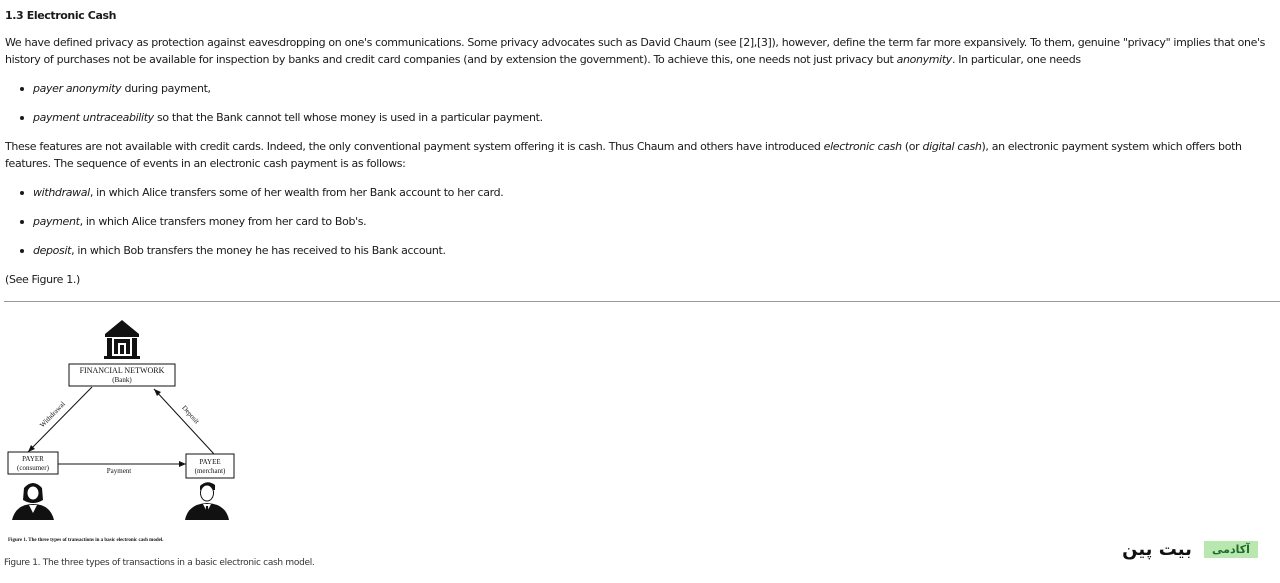  I want to click on bank-sublabel: (Bank), so click(122, 380).